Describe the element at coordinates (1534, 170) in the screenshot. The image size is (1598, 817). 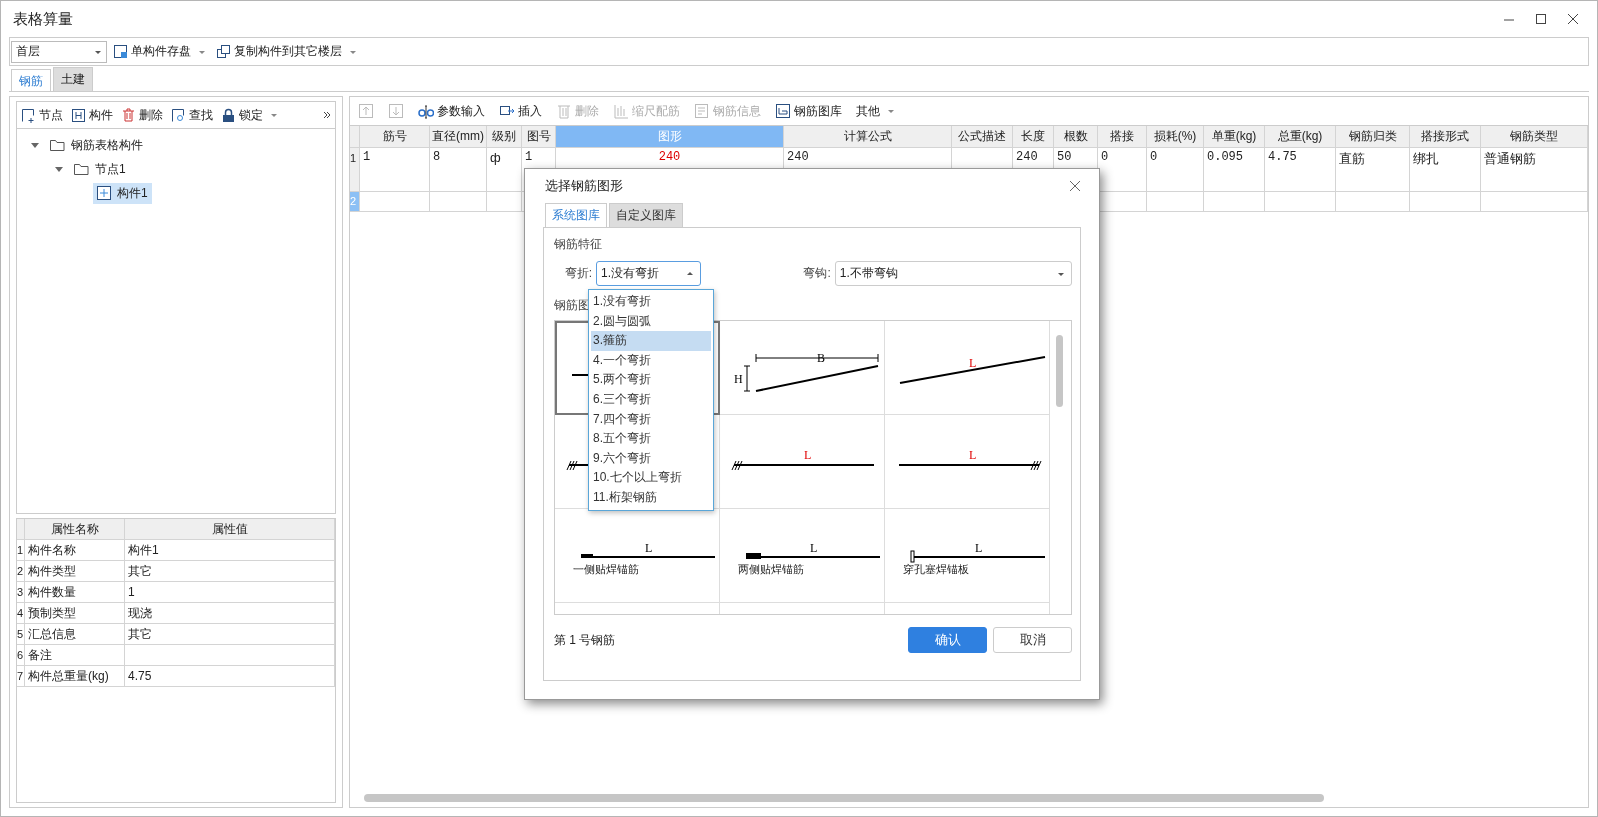
I see `table-cell: 普通钢筋` at that location.